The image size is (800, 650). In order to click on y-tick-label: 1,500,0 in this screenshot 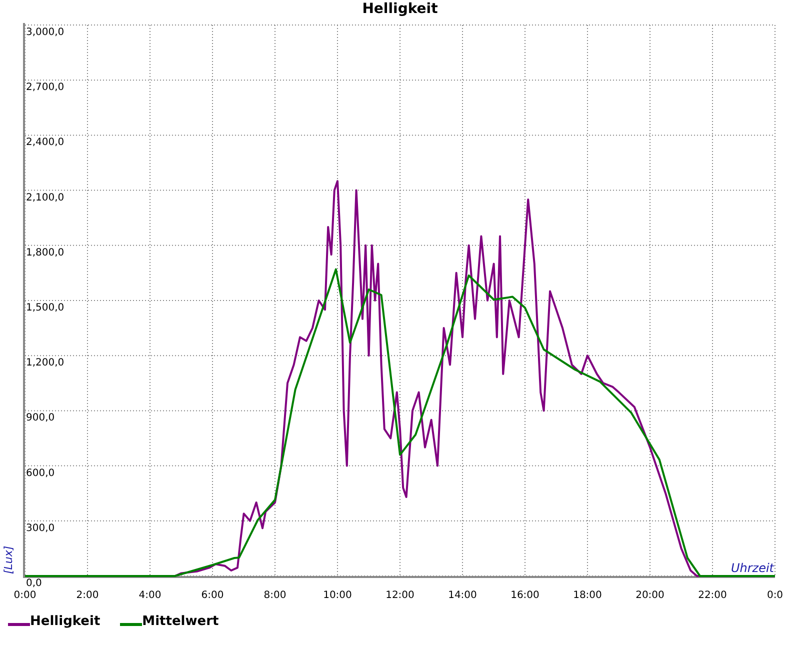, I will do `click(45, 308)`.